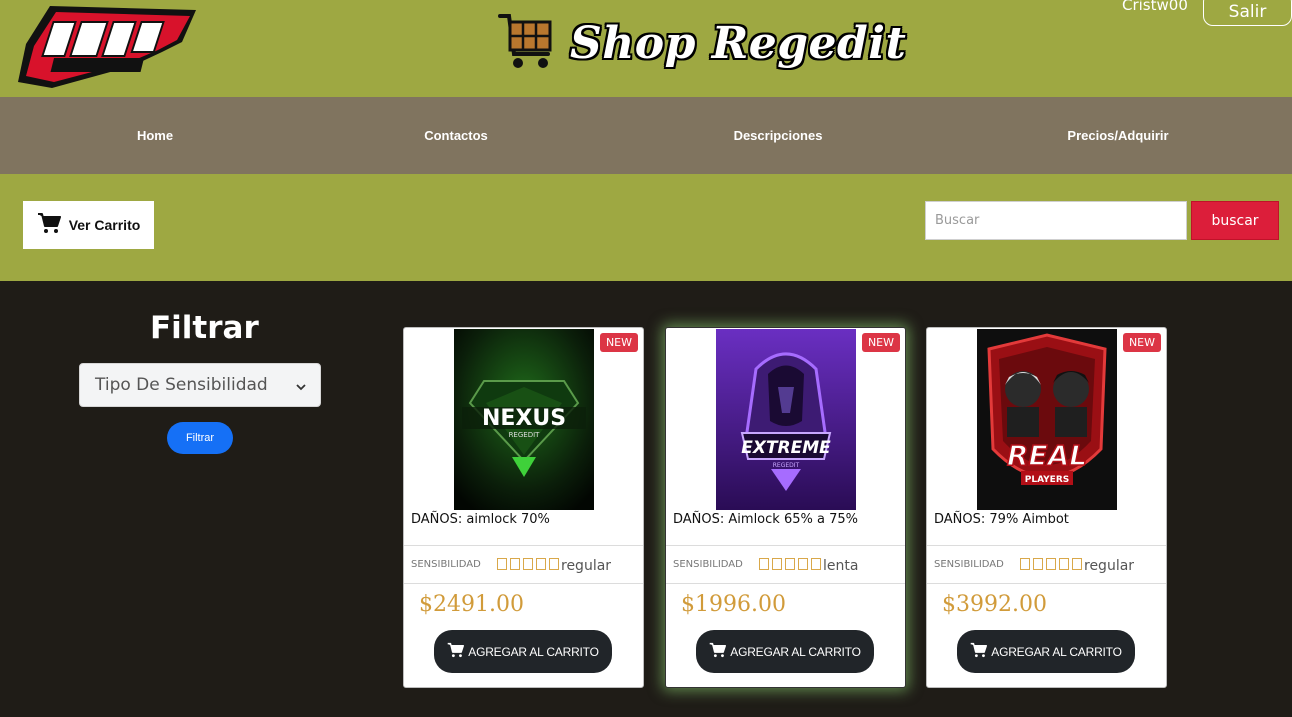 The height and width of the screenshot is (717, 1292). I want to click on site-title: Shop Regedit, so click(738, 43).